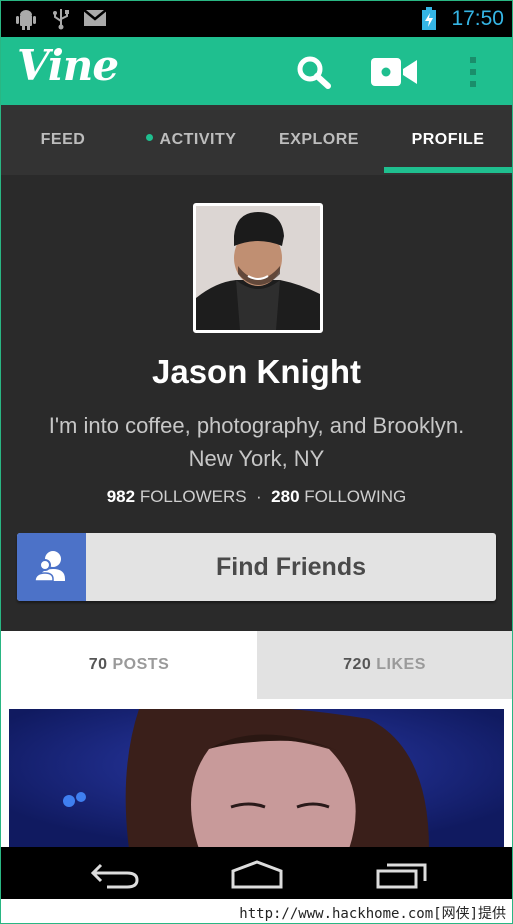  Describe the element at coordinates (402, 876) in the screenshot. I see `recent-apps-icon` at that location.